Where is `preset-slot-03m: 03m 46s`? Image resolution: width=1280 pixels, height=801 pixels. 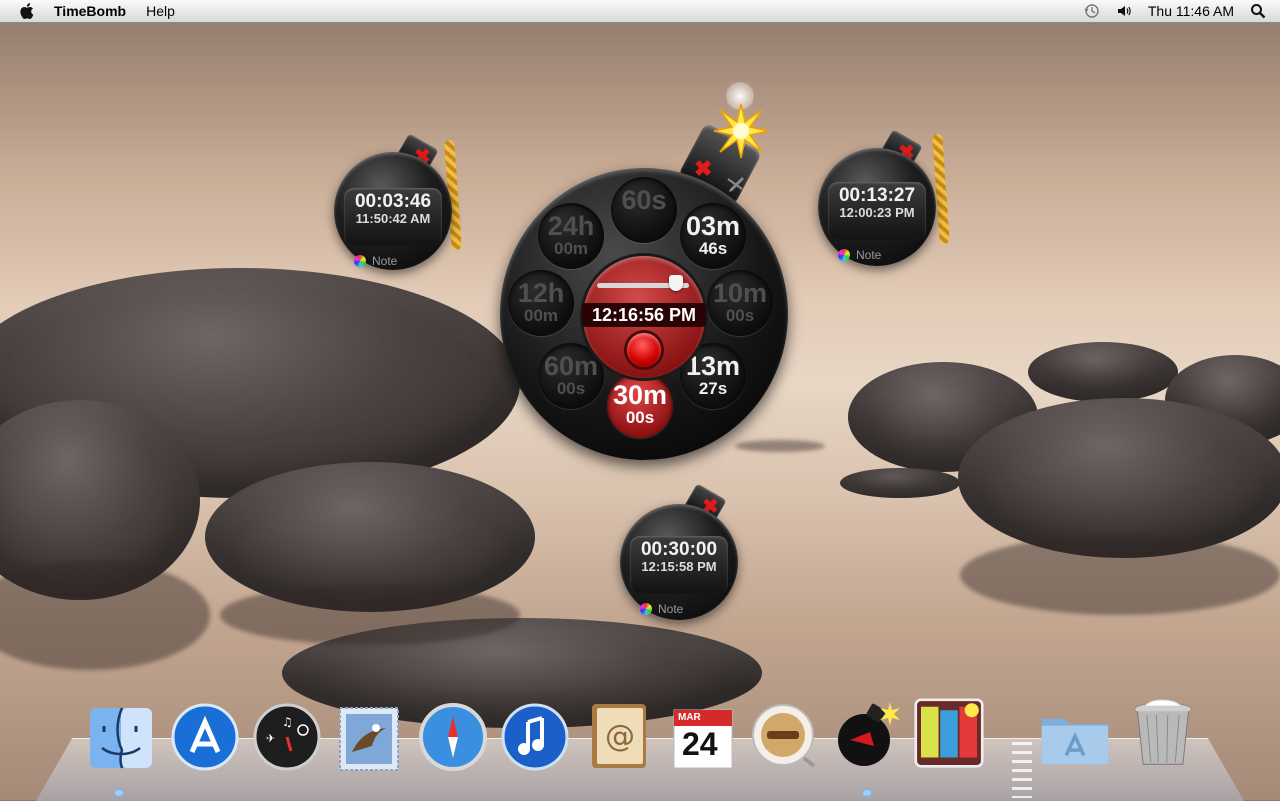 preset-slot-03m: 03m 46s is located at coordinates (713, 236).